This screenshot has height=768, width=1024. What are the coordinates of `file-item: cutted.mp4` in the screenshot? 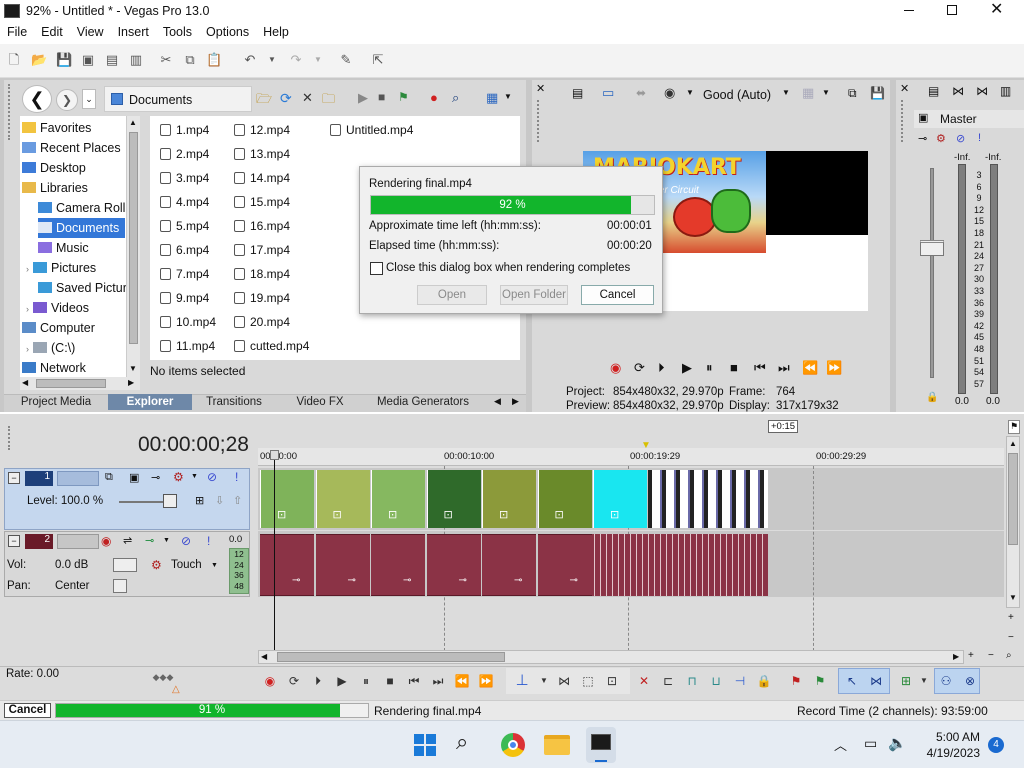 It's located at (271, 346).